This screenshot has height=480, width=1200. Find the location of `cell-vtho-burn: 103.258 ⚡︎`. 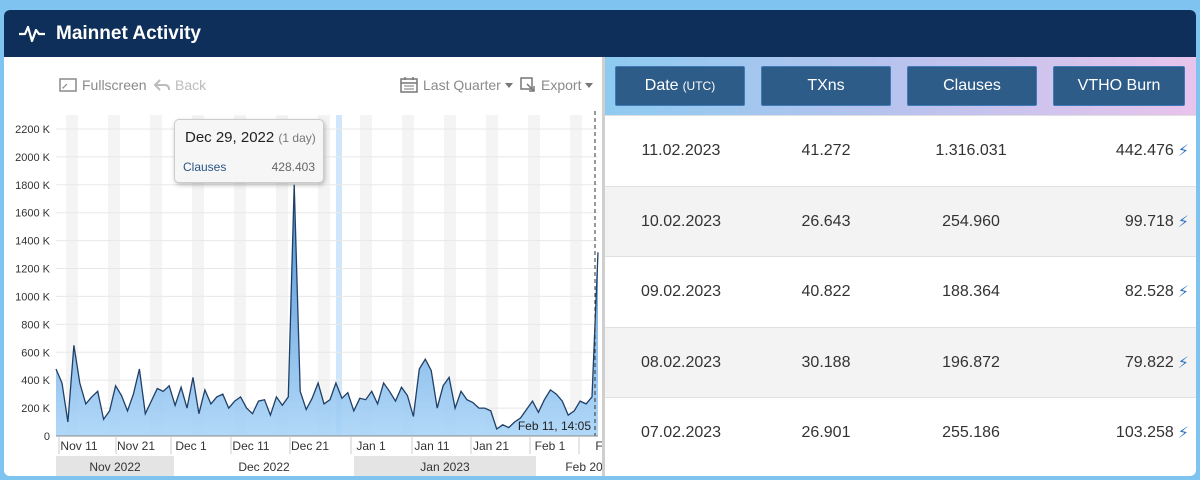

cell-vtho-burn: 103.258 ⚡︎ is located at coordinates (1117, 433).